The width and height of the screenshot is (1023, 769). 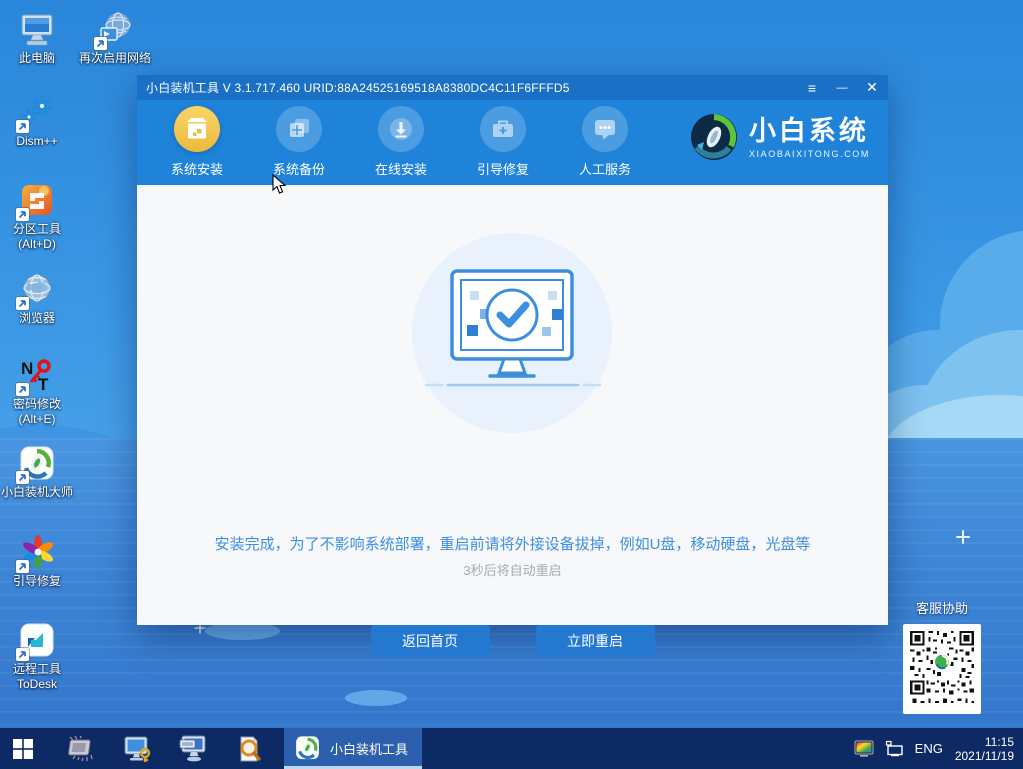 I want to click on gears-icon, so click(x=36, y=114).